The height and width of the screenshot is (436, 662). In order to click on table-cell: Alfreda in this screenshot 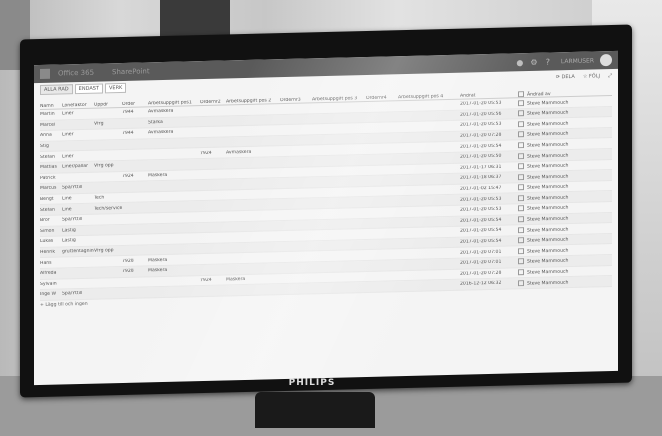, I will do `click(51, 273)`.